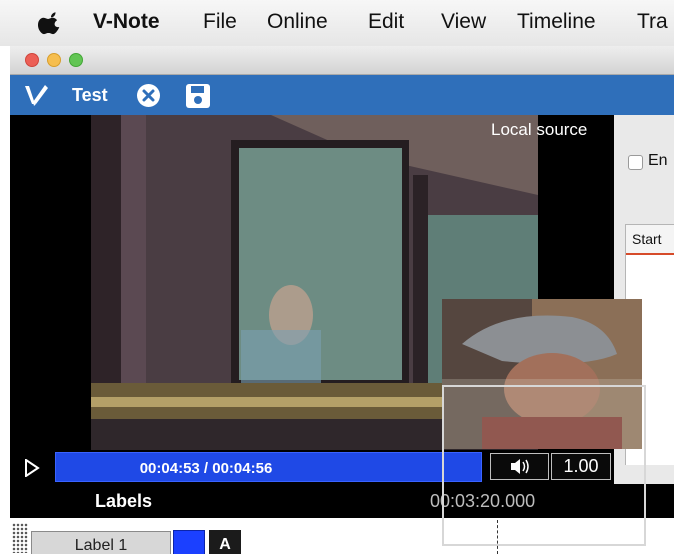 This screenshot has height=554, width=674. What do you see at coordinates (76, 60) in the screenshot?
I see `window-zoom-button` at bounding box center [76, 60].